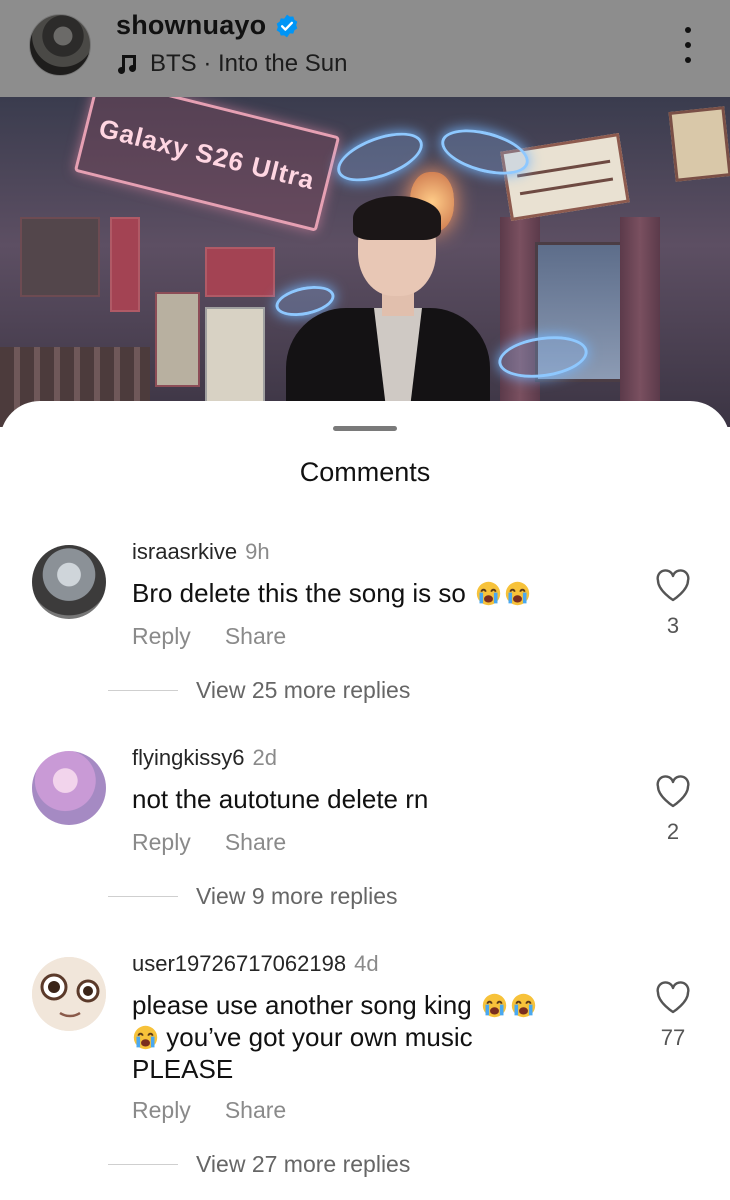 Image resolution: width=730 pixels, height=1200 pixels. I want to click on comment-meta: user19726717062198 4d, so click(255, 964).